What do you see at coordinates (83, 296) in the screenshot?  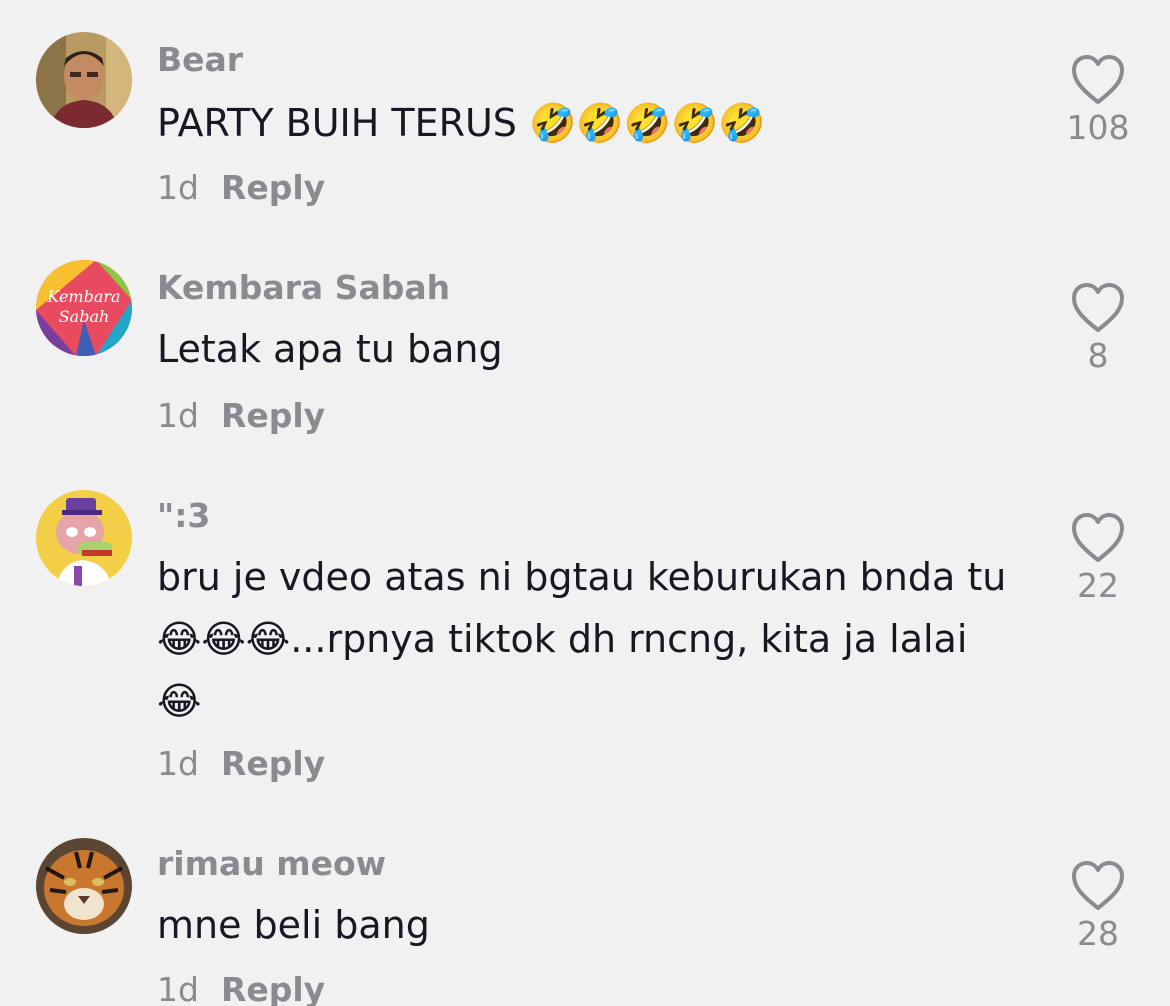 I see `avatar-logo-text: Kembara` at bounding box center [83, 296].